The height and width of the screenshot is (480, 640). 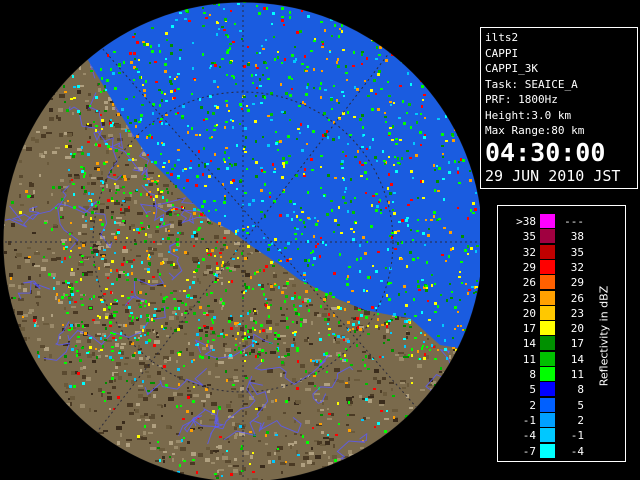 I want to click on legend-row: 35 38, so click(x=561, y=236).